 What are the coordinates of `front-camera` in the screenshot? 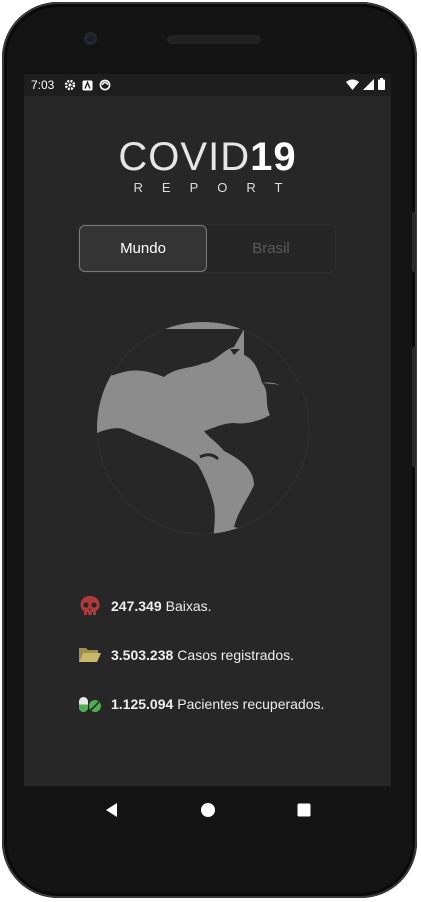 It's located at (90, 38).